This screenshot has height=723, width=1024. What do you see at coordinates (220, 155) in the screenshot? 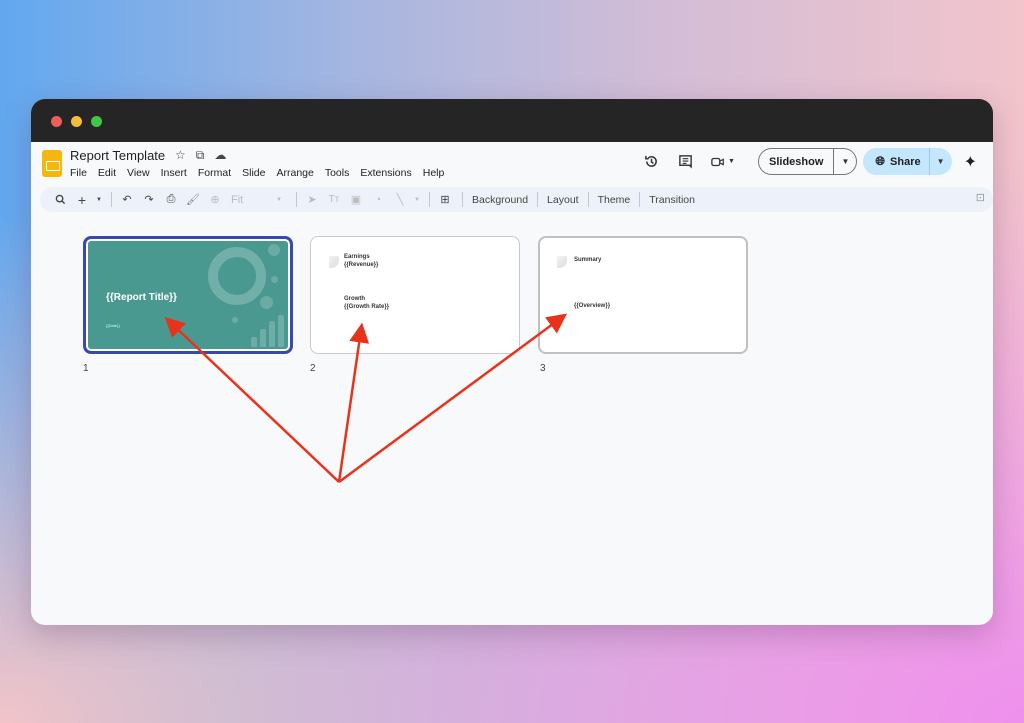
I see `cloud-saved-icon: ☁` at bounding box center [220, 155].